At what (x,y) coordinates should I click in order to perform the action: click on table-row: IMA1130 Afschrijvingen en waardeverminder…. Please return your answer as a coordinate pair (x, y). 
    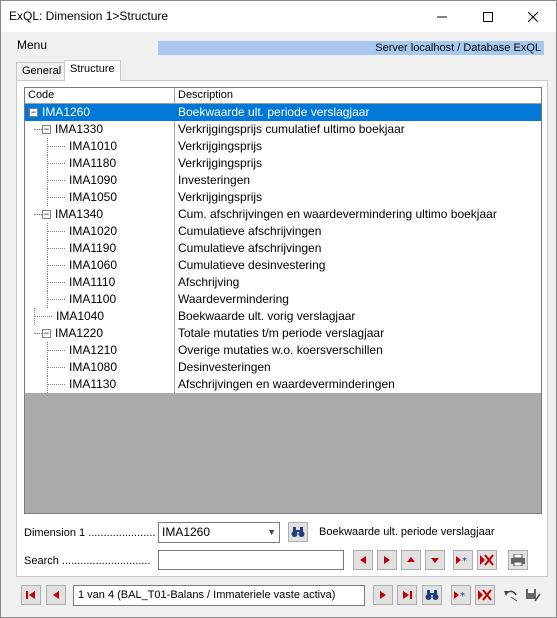
    Looking at the image, I should click on (283, 384).